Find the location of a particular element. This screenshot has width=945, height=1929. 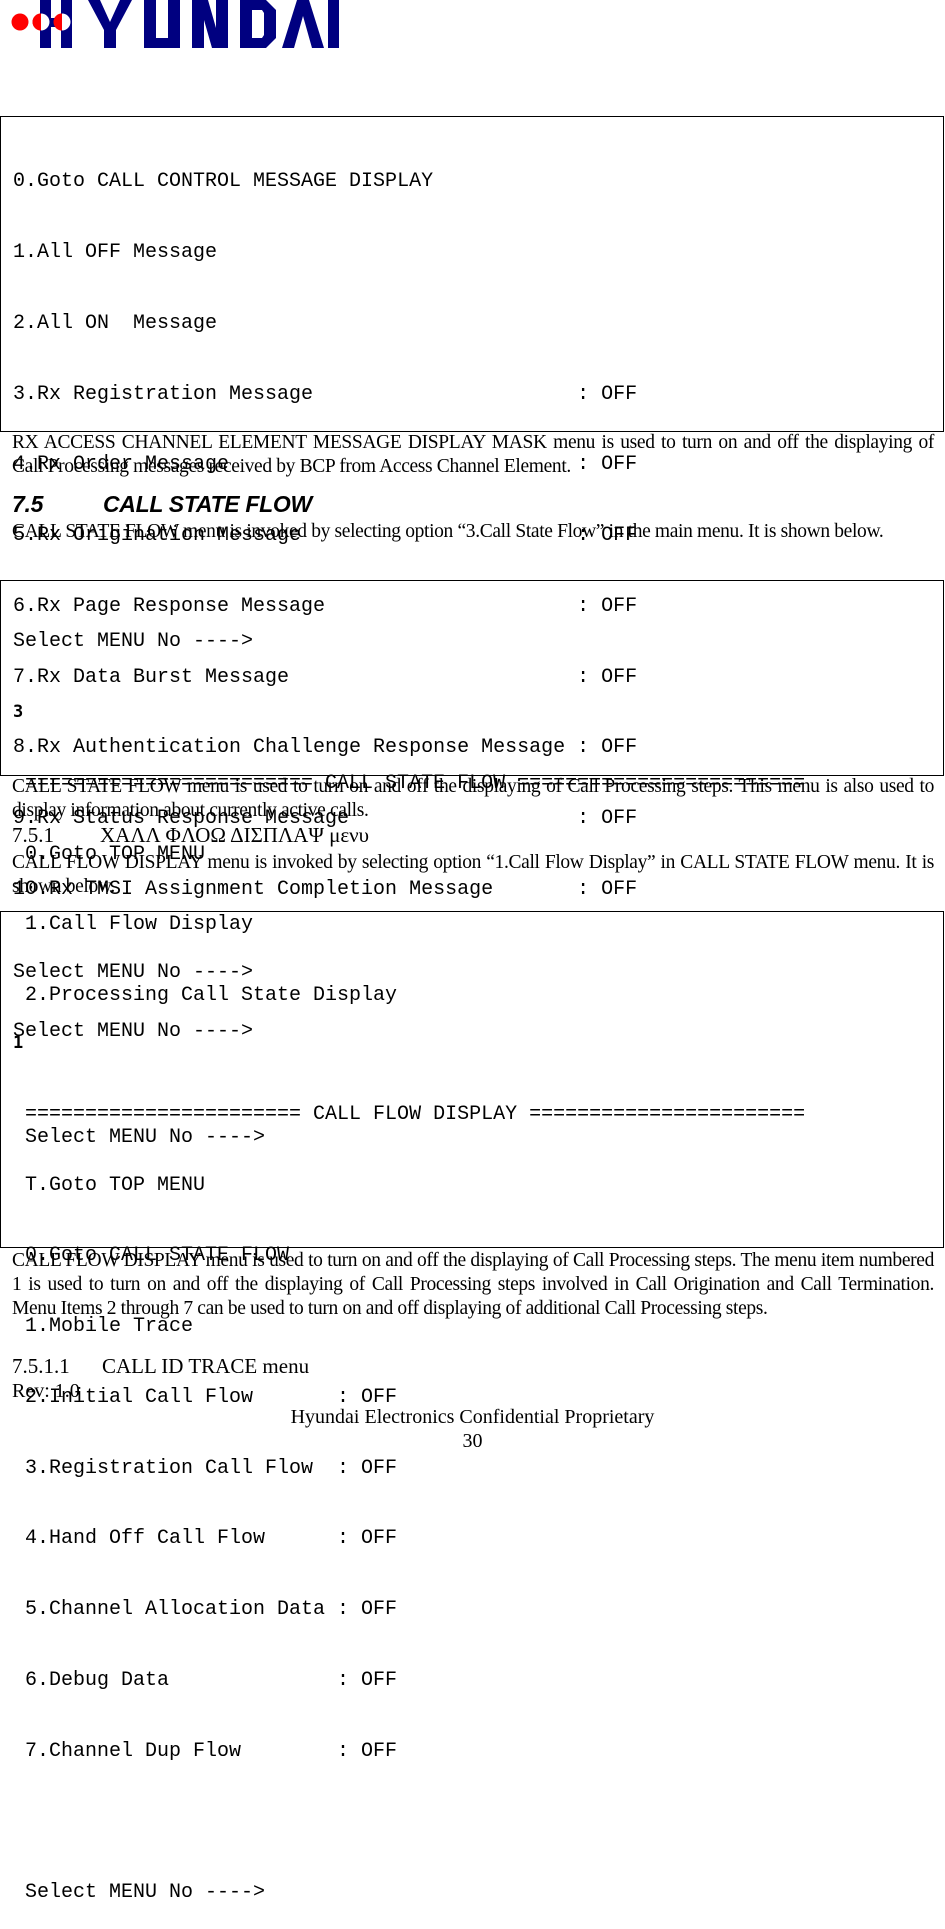

menu-line-channel-allocation-data: 5.Channel Allocation Data : OFF is located at coordinates (211, 1610).